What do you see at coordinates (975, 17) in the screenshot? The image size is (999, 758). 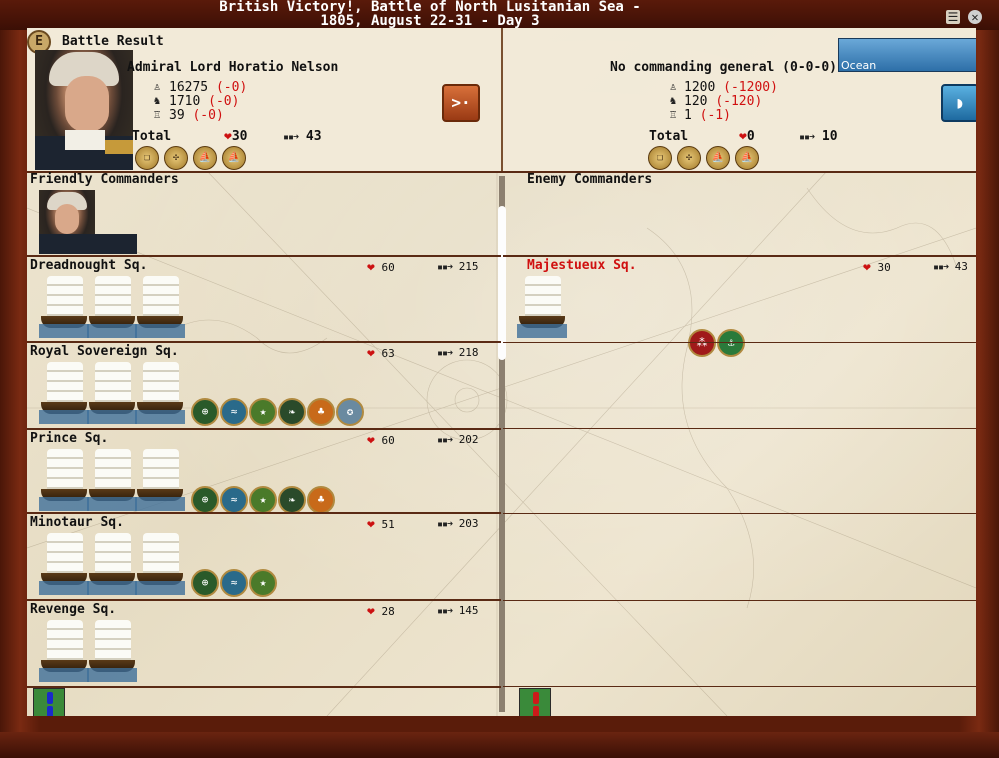 I see `close-icon: ✕` at bounding box center [975, 17].